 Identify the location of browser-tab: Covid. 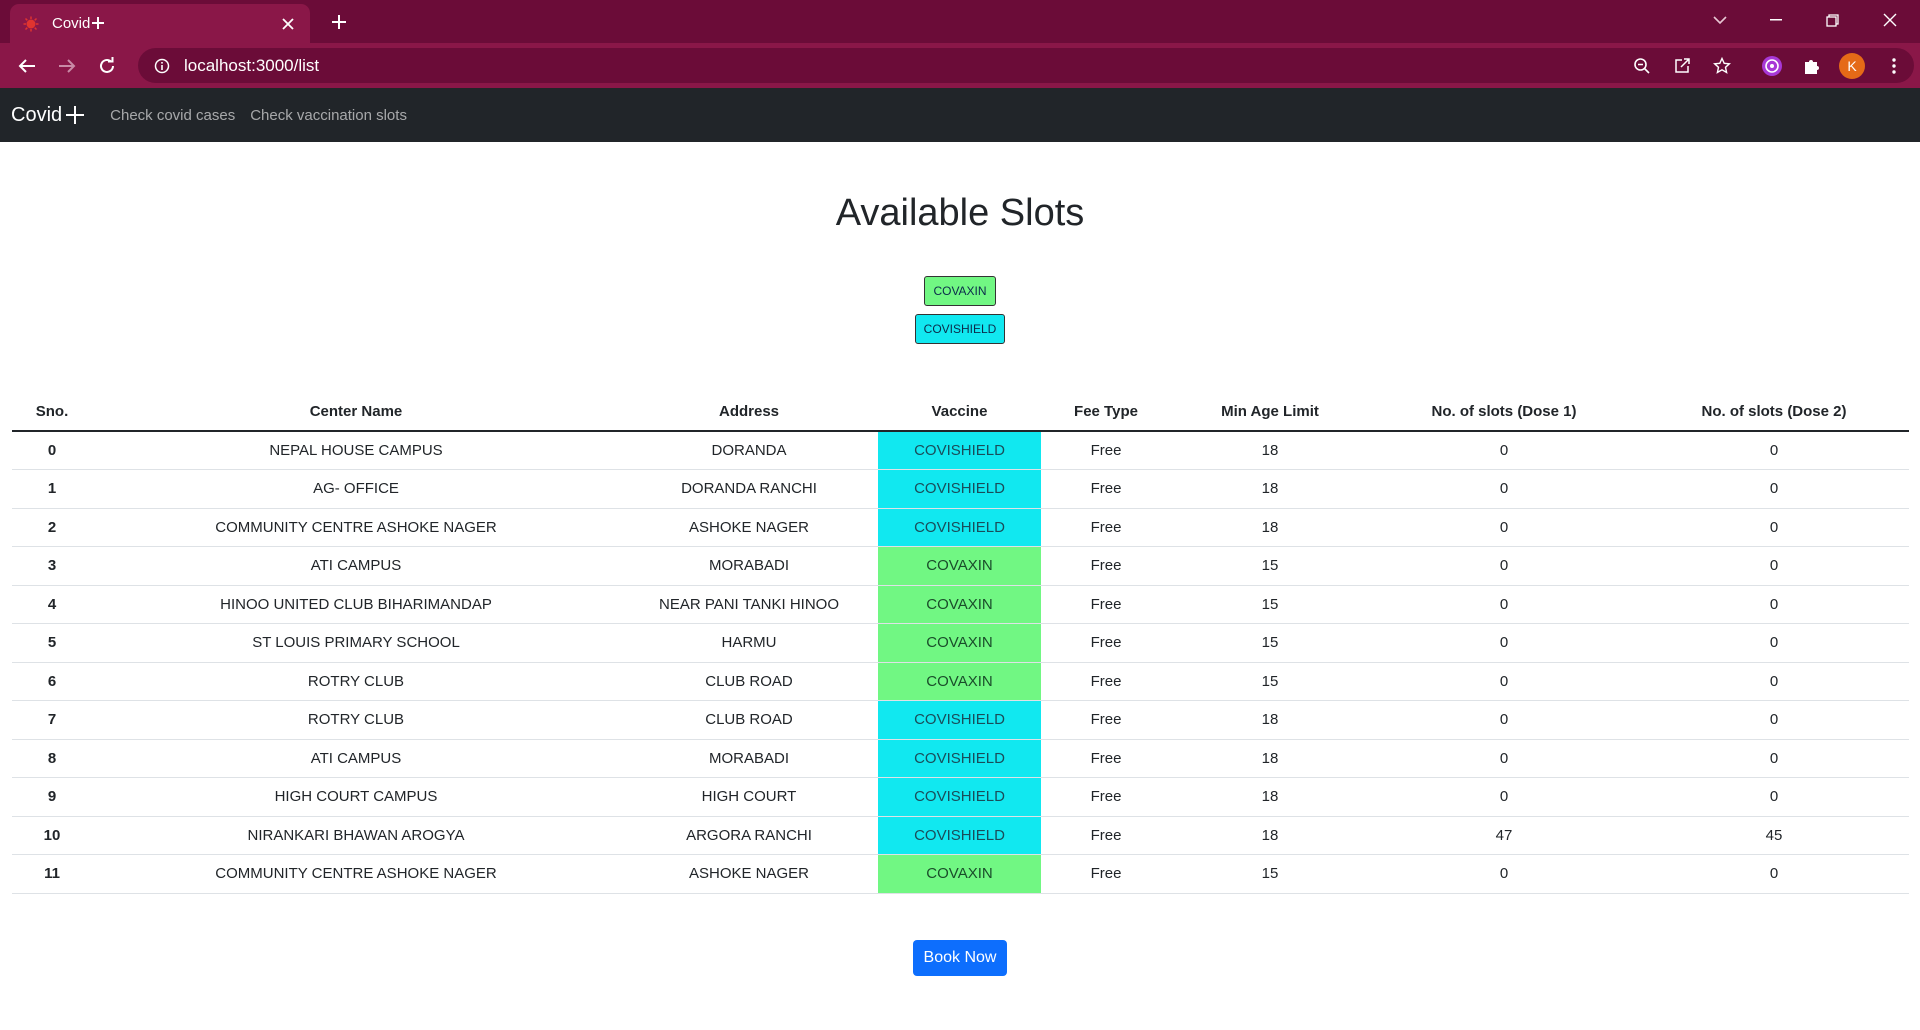
(160, 23).